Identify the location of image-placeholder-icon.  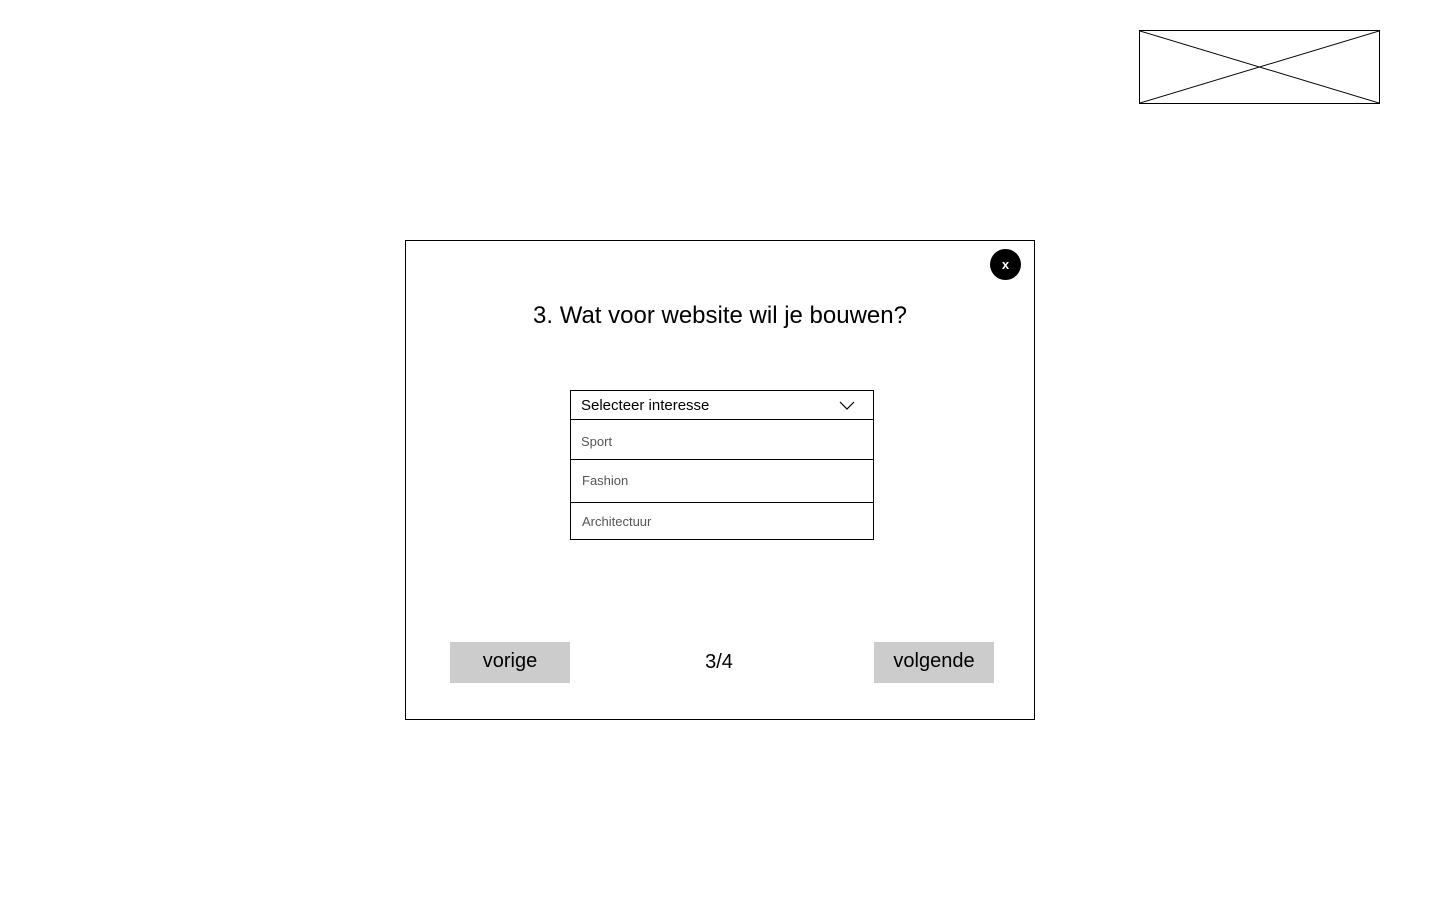
(1259, 67).